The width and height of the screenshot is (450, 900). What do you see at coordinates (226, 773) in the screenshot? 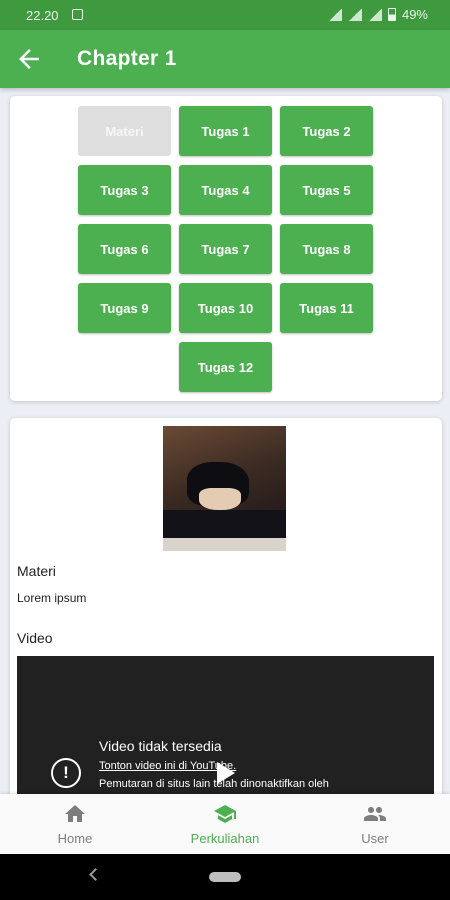
I see `play-icon` at bounding box center [226, 773].